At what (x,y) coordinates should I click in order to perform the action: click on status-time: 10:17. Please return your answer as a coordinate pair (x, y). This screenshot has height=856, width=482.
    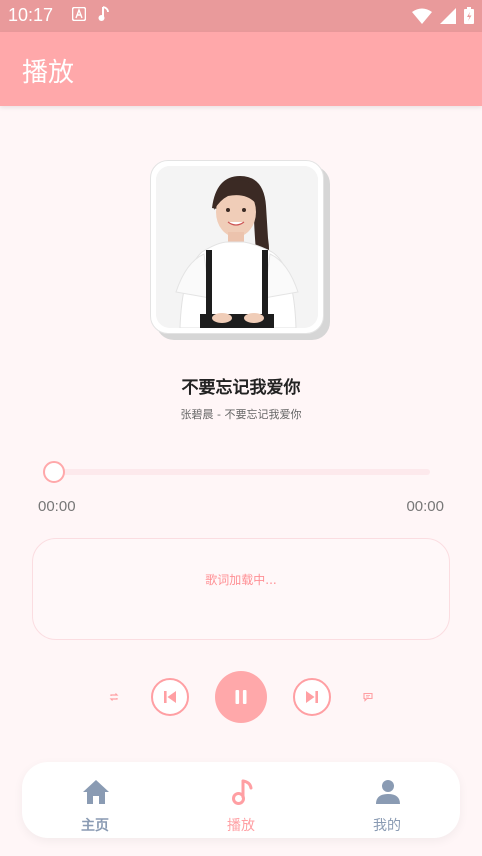
    Looking at the image, I should click on (31, 15).